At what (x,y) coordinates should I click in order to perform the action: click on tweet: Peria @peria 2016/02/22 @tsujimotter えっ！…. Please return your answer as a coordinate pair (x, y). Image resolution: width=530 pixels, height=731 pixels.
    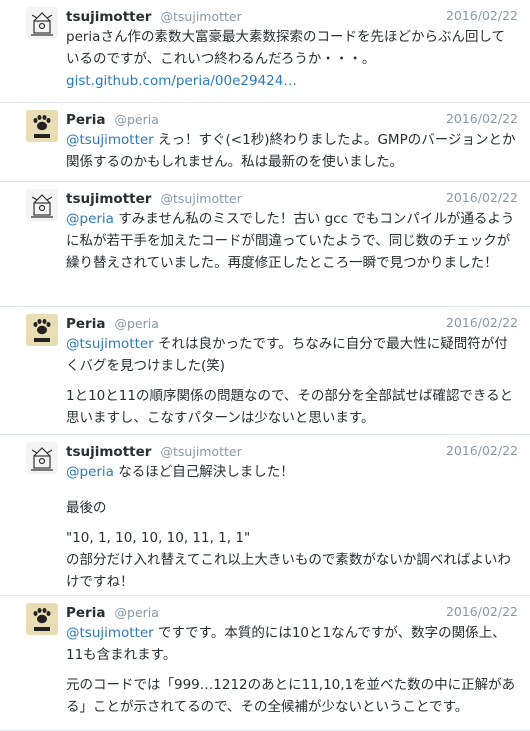
    Looking at the image, I should click on (265, 142).